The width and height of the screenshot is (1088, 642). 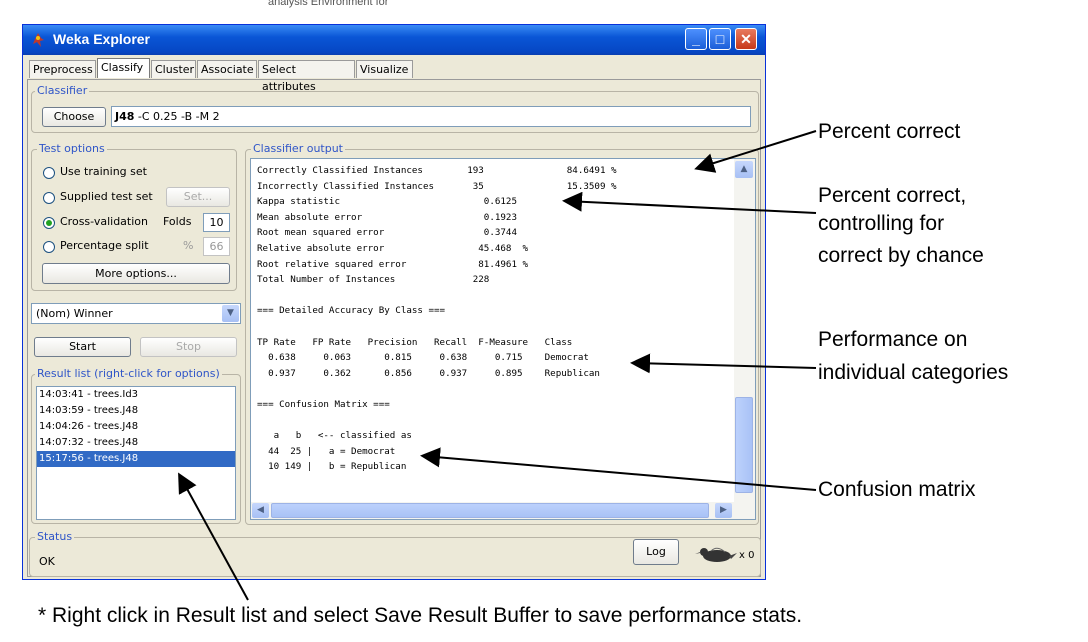 I want to click on arrow-kappa, so click(x=689, y=202).